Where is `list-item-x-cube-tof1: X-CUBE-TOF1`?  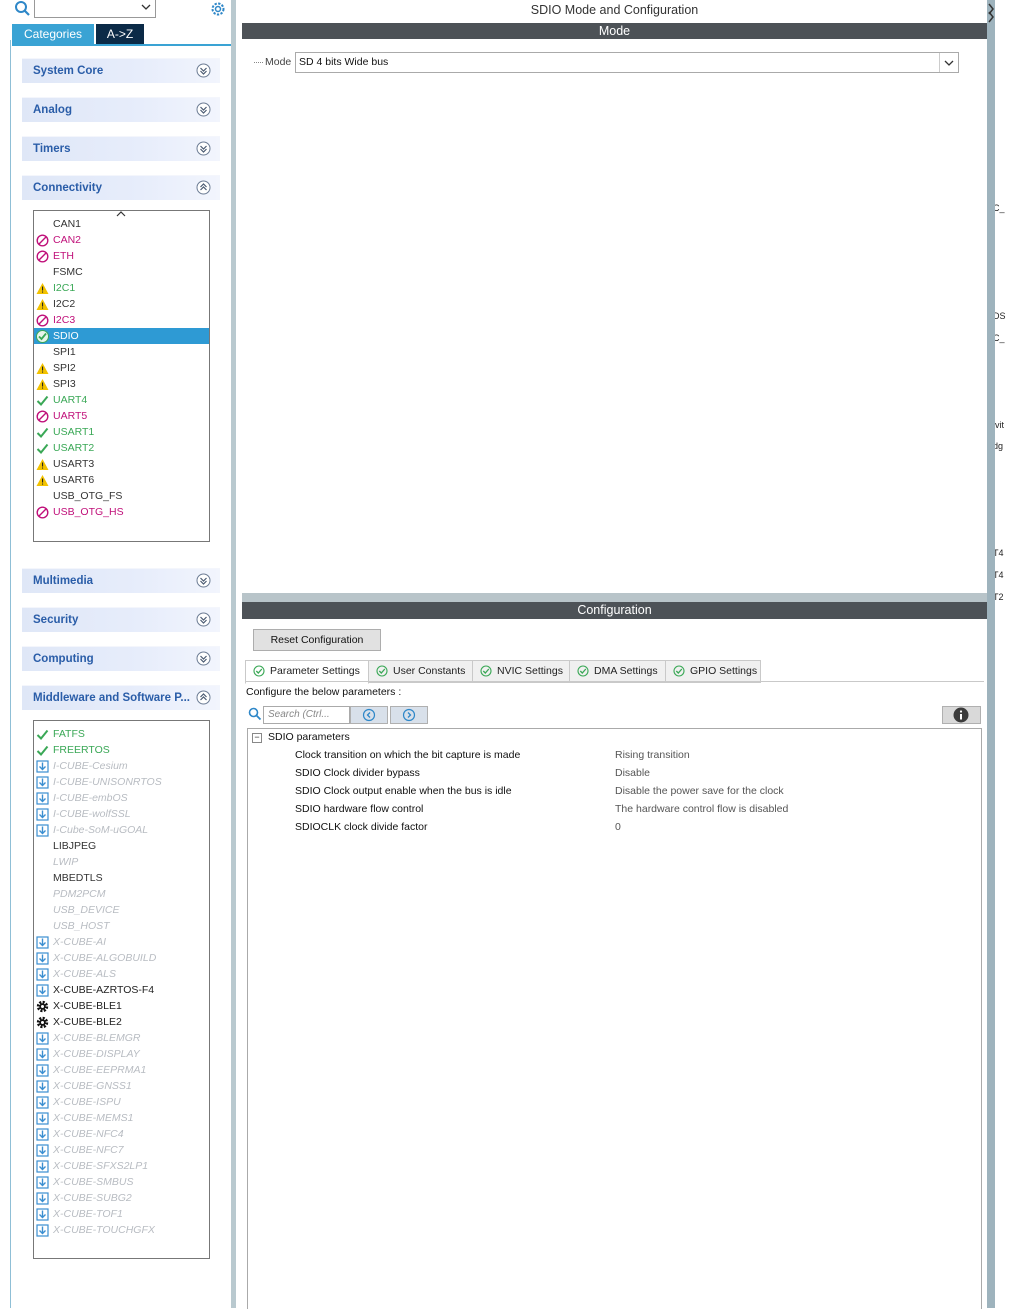
list-item-x-cube-tof1: X-CUBE-TOF1 is located at coordinates (121, 1214).